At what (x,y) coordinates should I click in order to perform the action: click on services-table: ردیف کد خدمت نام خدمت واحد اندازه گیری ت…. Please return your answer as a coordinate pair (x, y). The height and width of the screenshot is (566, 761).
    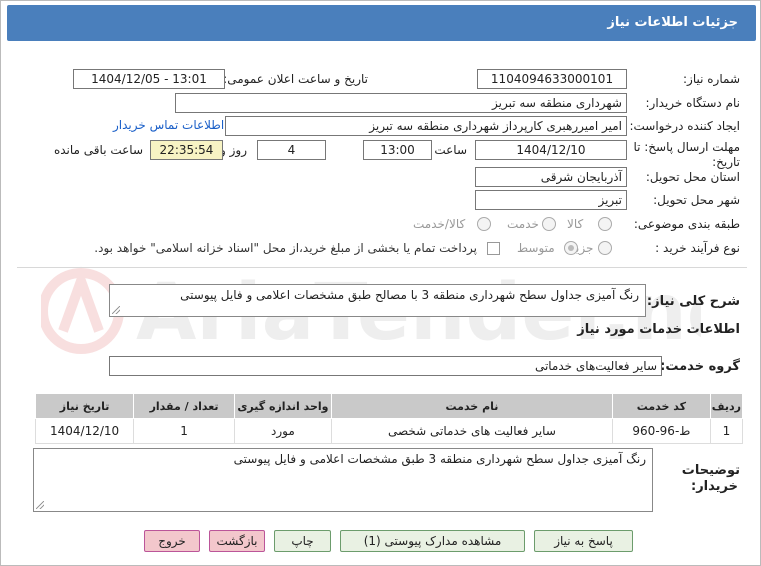
    Looking at the image, I should click on (389, 418).